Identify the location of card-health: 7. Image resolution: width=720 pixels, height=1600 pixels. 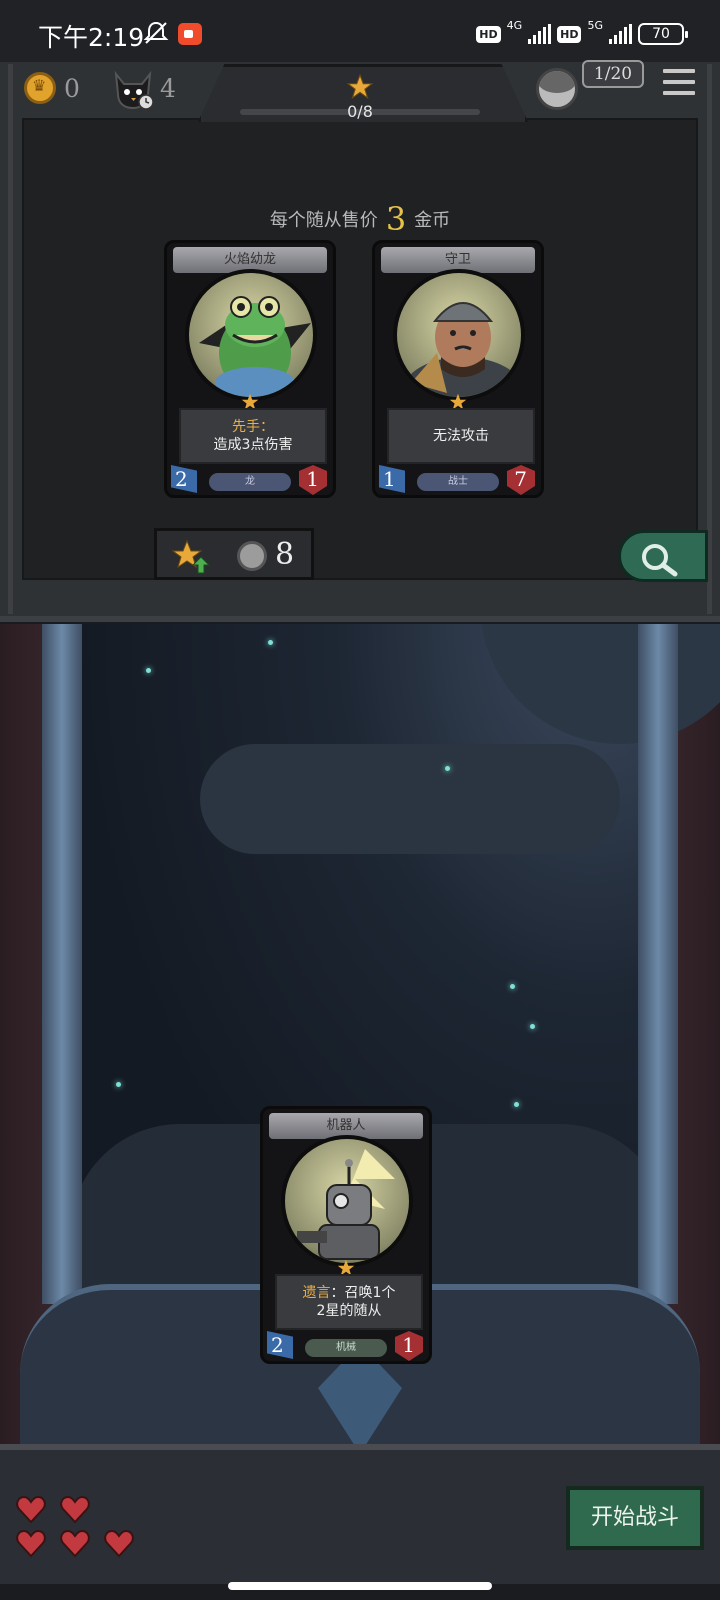
(520, 479).